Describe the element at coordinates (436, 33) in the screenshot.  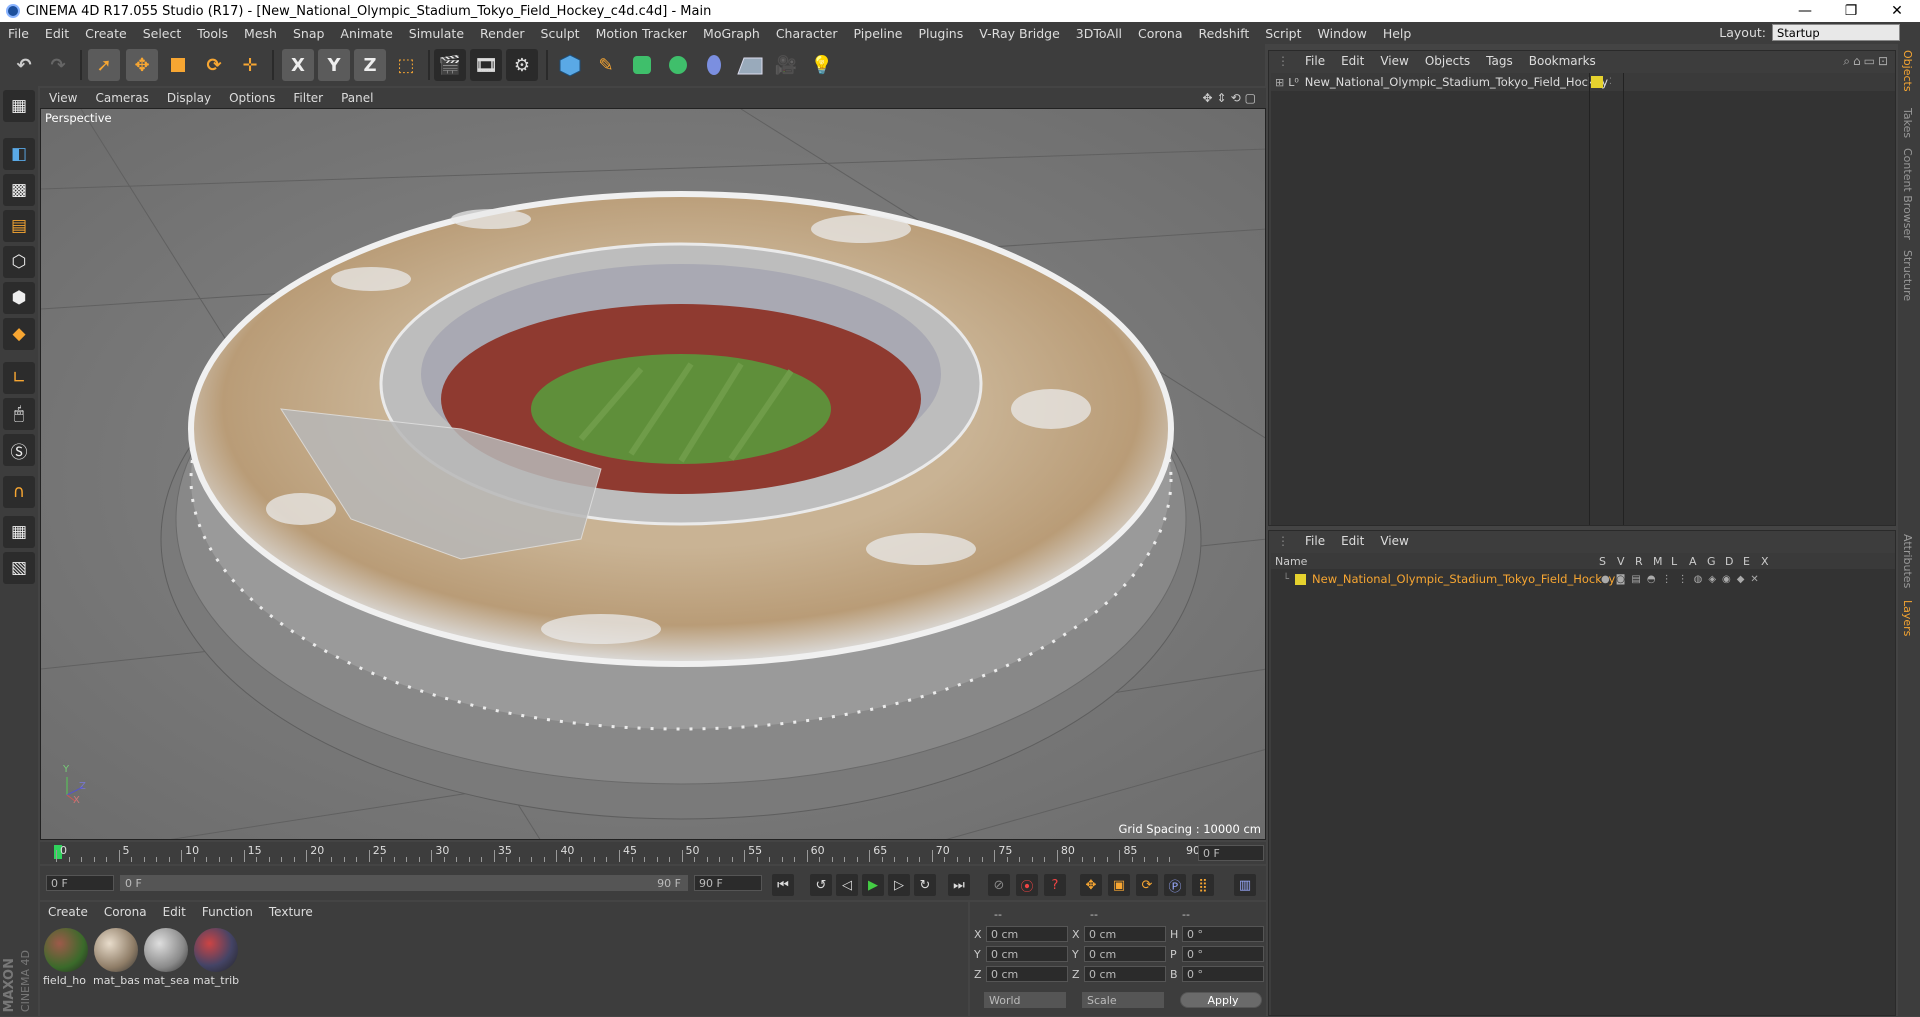
I see `menu-simulate: Simulate` at that location.